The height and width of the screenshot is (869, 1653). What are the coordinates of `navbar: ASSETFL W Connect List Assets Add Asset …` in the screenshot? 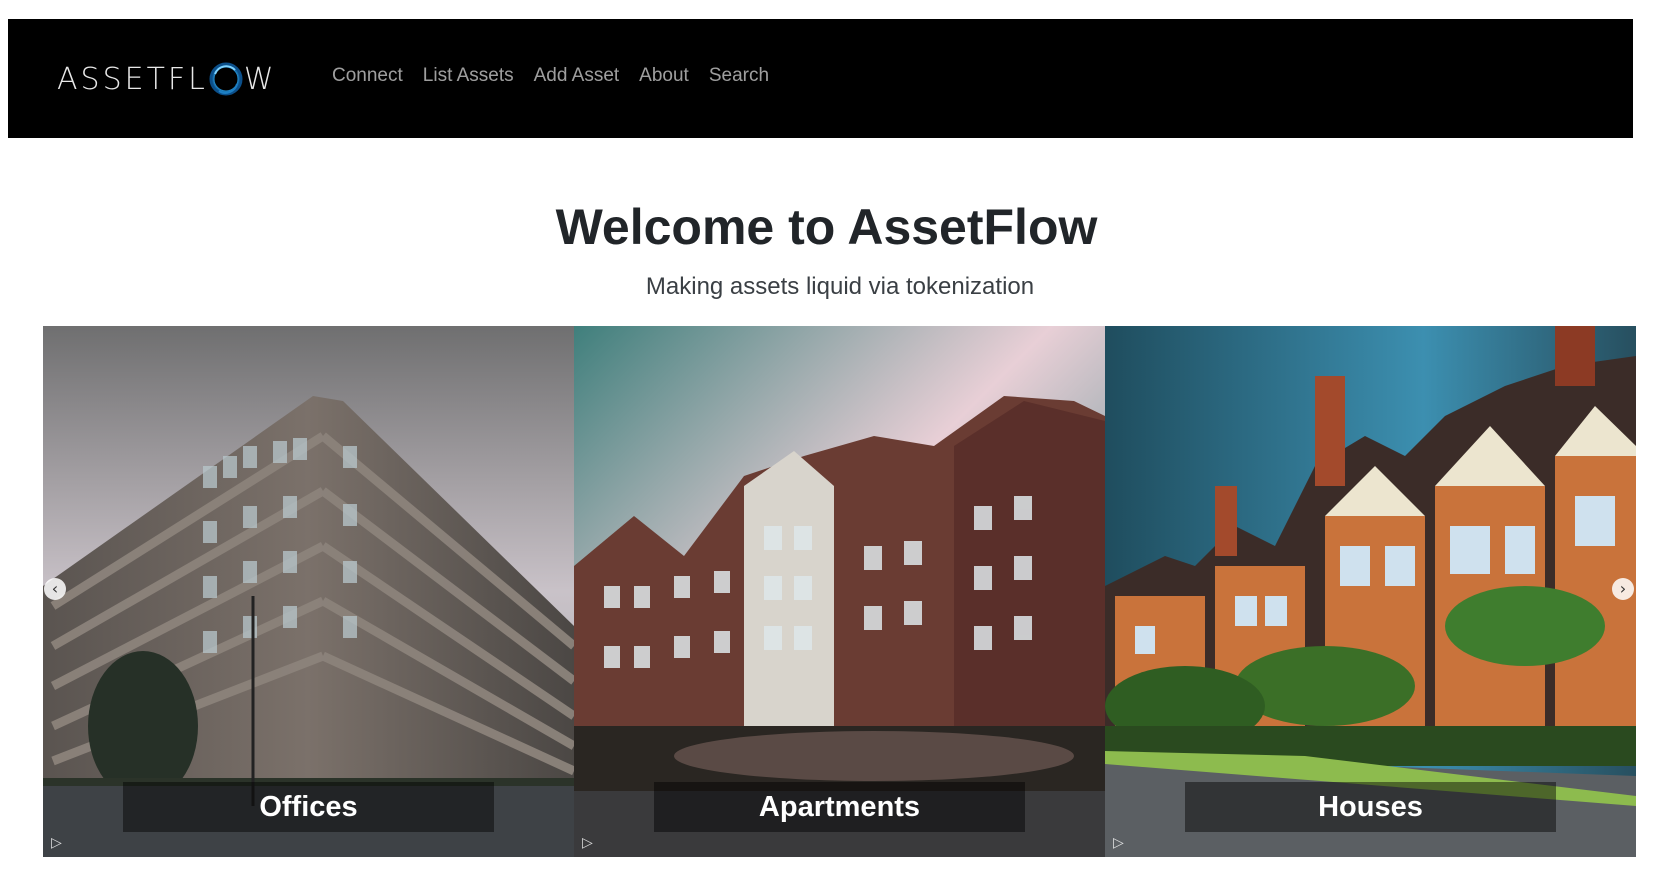 It's located at (820, 78).